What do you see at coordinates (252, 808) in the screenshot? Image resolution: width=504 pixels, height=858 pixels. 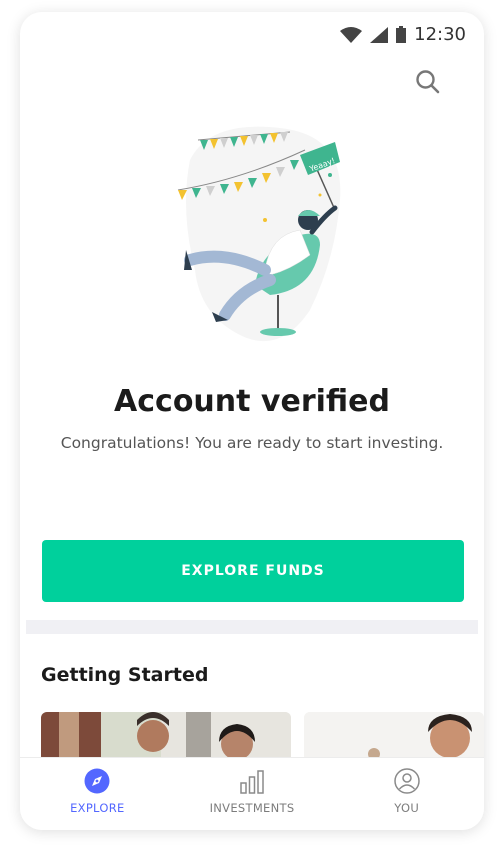 I see `nav-investments-label: INVESTMENTS` at bounding box center [252, 808].